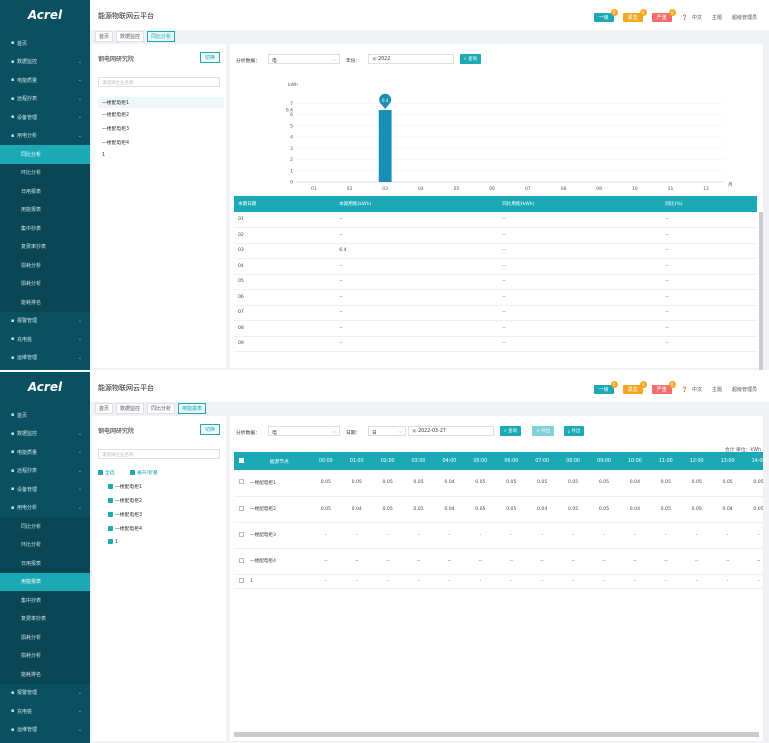  I want to click on tab-energy-report: 用能报表, so click(192, 408).